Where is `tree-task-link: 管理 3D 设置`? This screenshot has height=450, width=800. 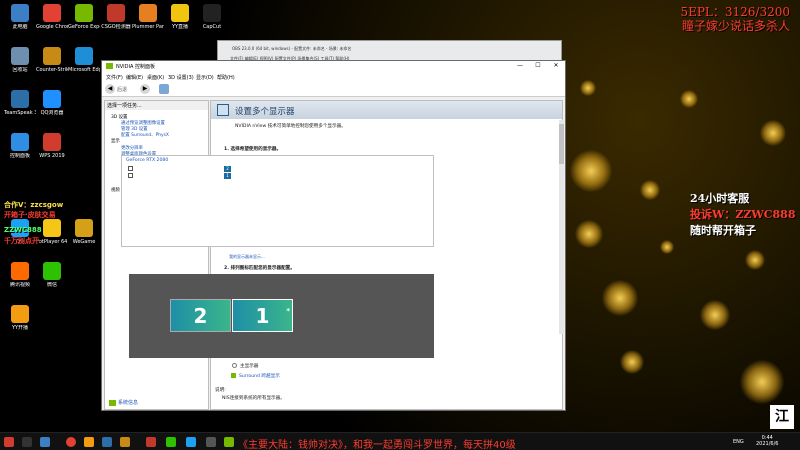
tree-task-link: 管理 3D 设置 is located at coordinates (134, 129).